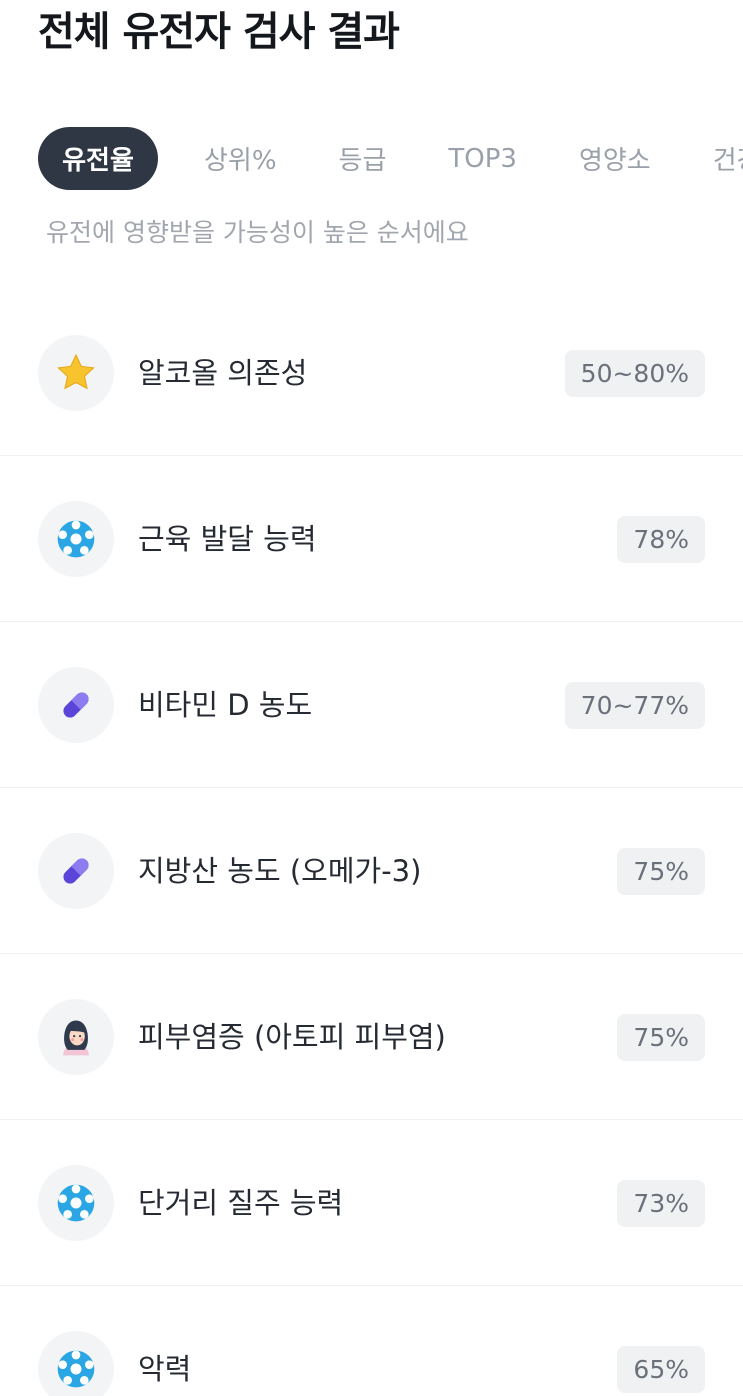  What do you see at coordinates (257, 232) in the screenshot?
I see `sort-description: 유전에 영향받을 가능성이 높은 순서에요` at bounding box center [257, 232].